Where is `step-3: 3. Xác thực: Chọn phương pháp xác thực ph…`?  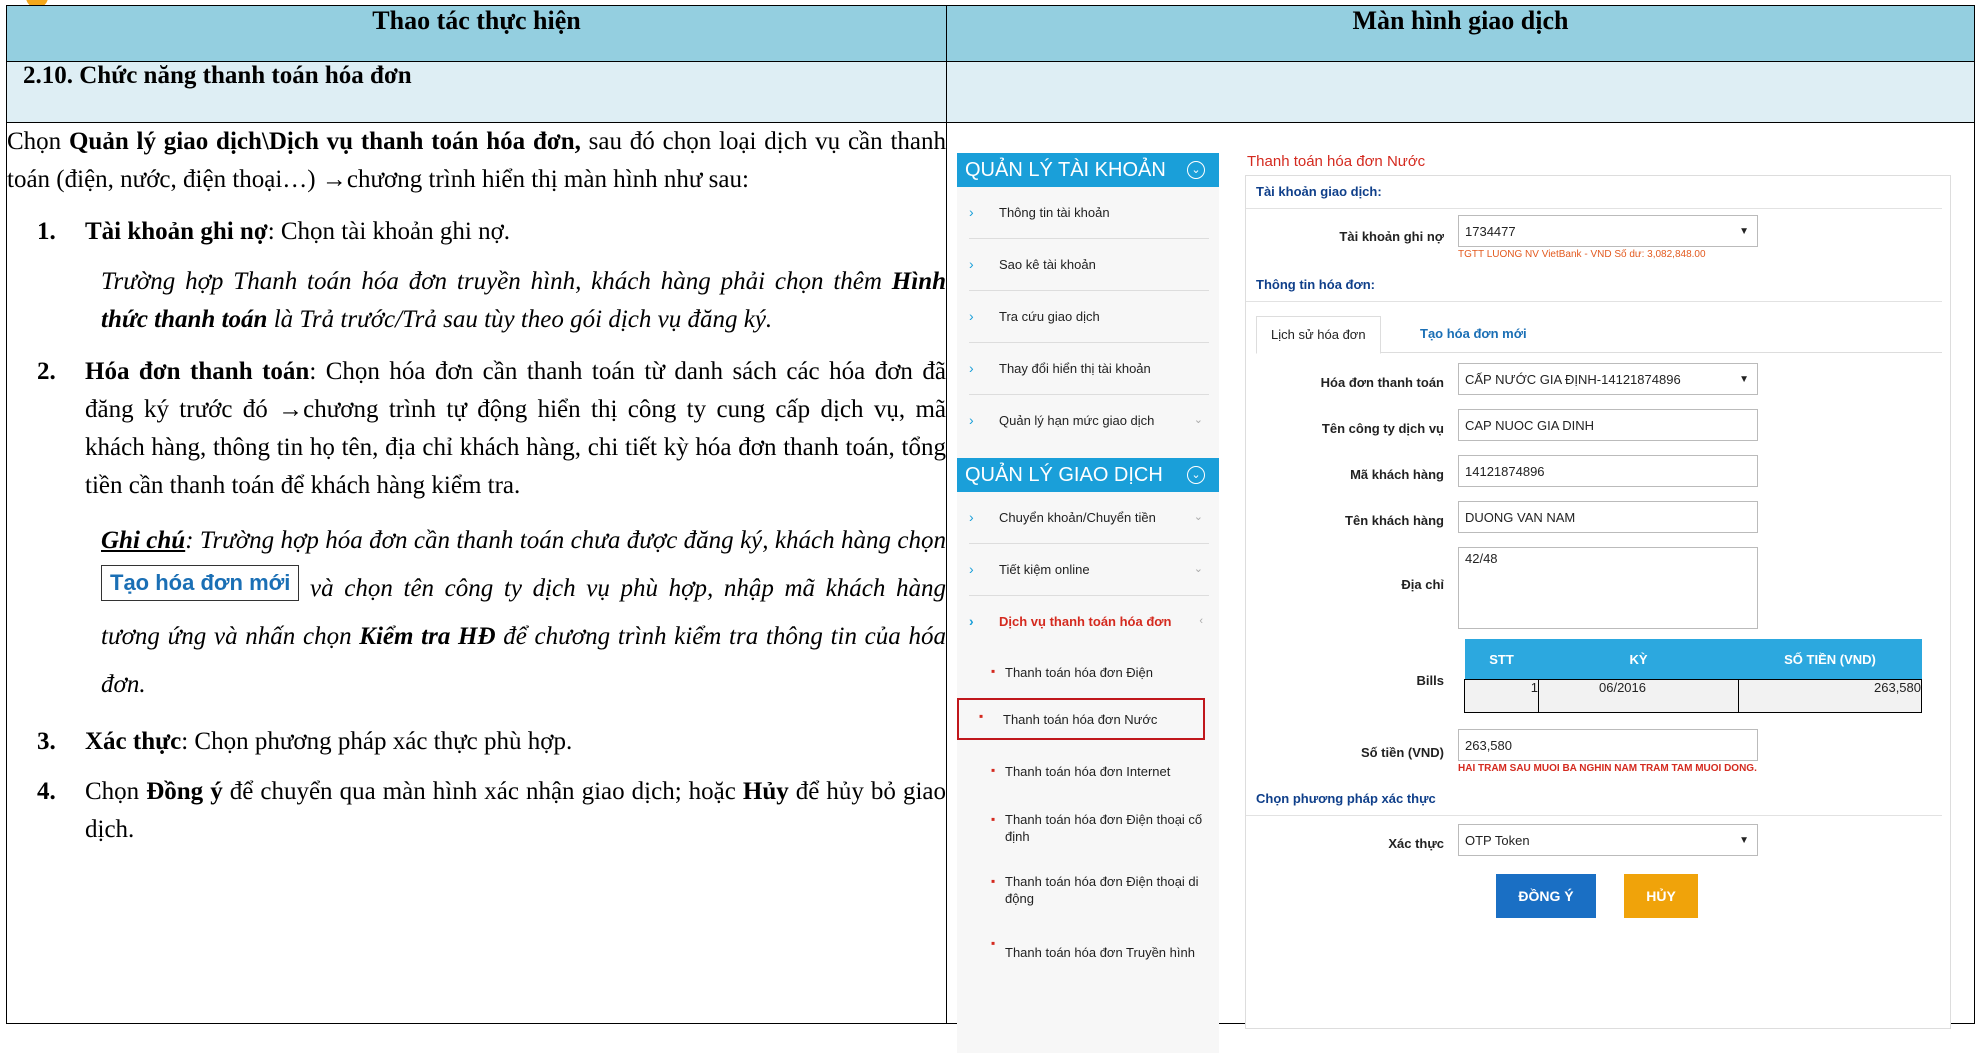 step-3: 3. Xác thực: Chọn phương pháp xác thực ph… is located at coordinates (476, 742).